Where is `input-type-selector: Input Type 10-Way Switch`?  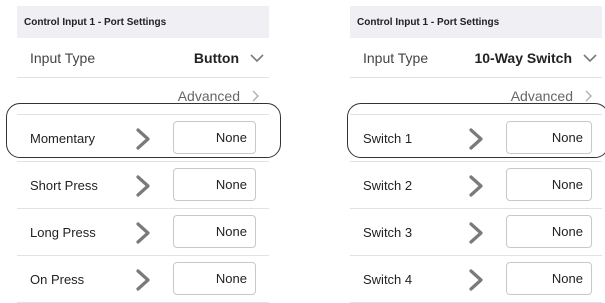
input-type-selector: Input Type 10-Way Switch is located at coordinates (476, 58).